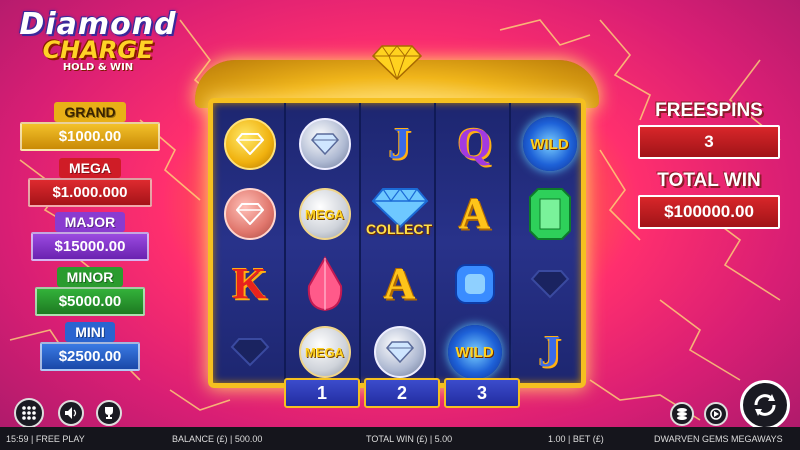  I want to click on reel-number-2: 2, so click(402, 393).